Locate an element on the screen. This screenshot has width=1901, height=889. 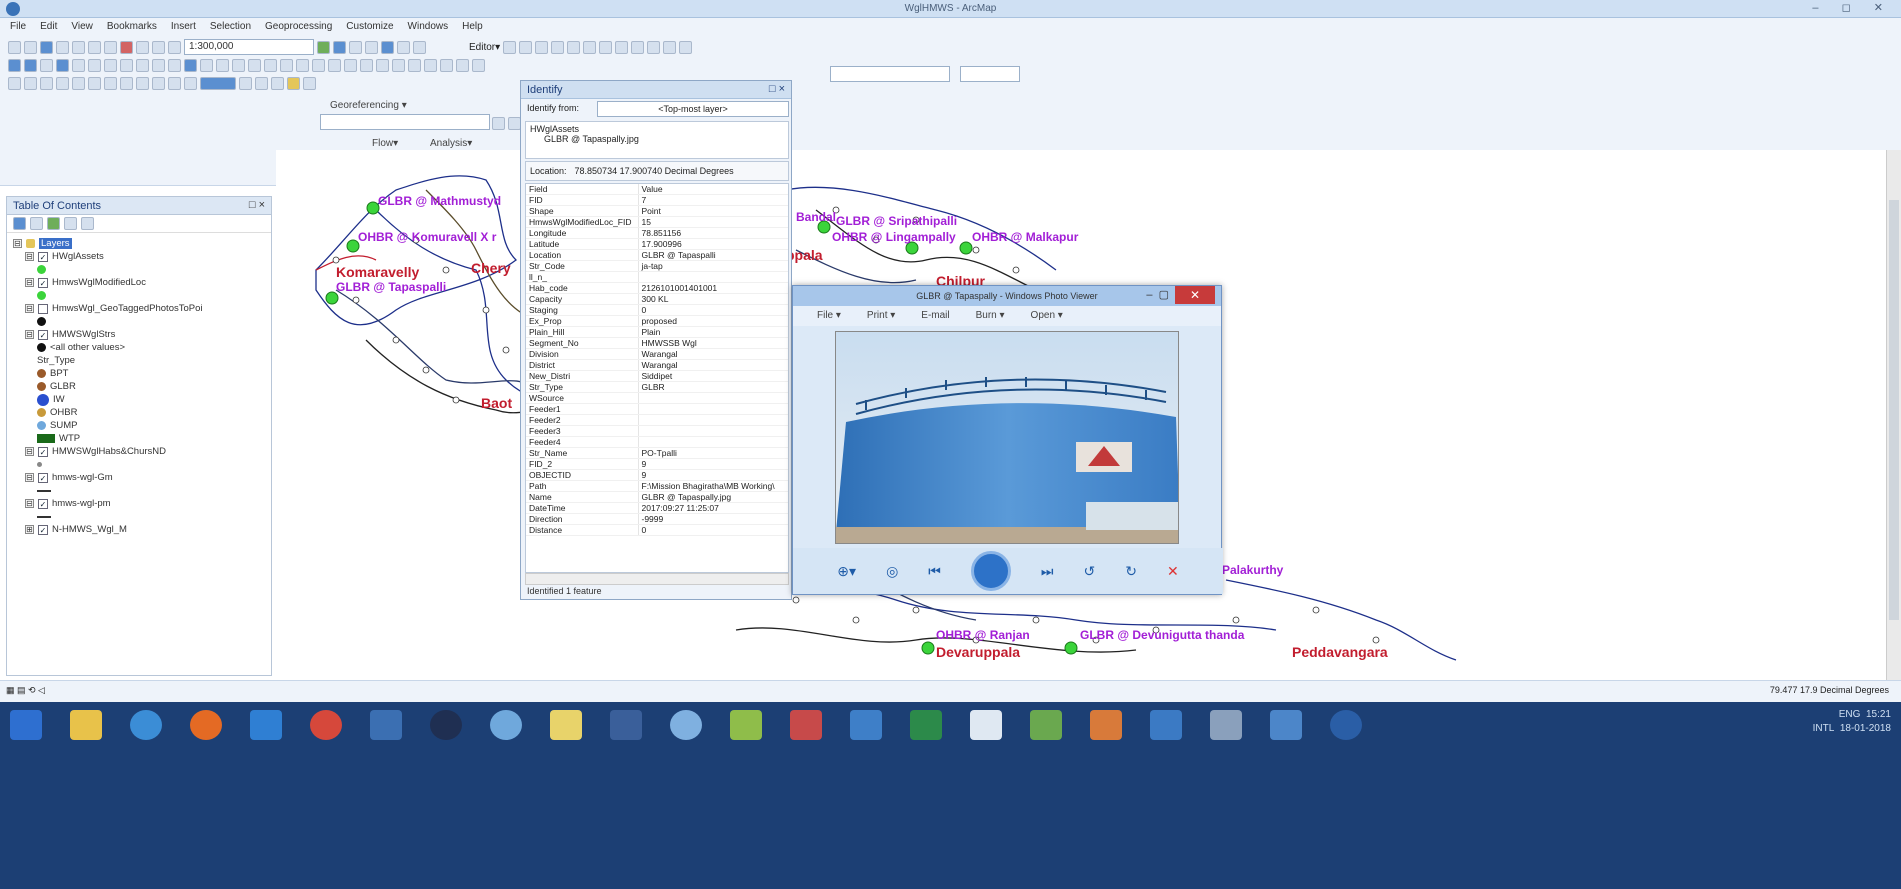
excel-icon is located at coordinates (926, 725).